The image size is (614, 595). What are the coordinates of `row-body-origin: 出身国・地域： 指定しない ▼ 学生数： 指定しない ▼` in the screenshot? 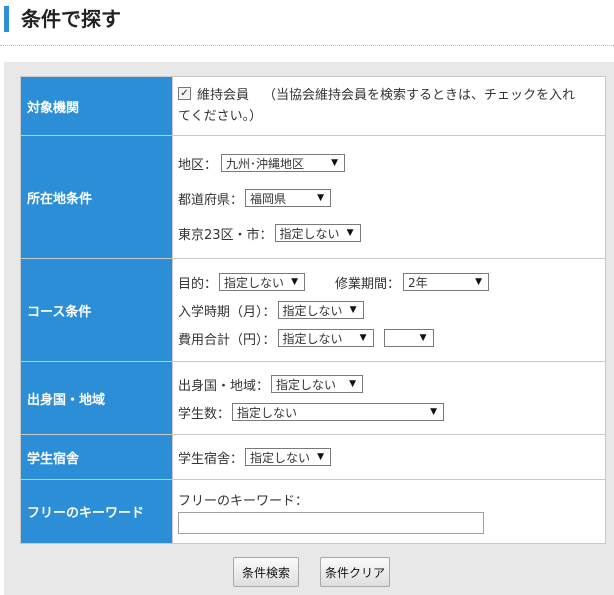 It's located at (389, 398).